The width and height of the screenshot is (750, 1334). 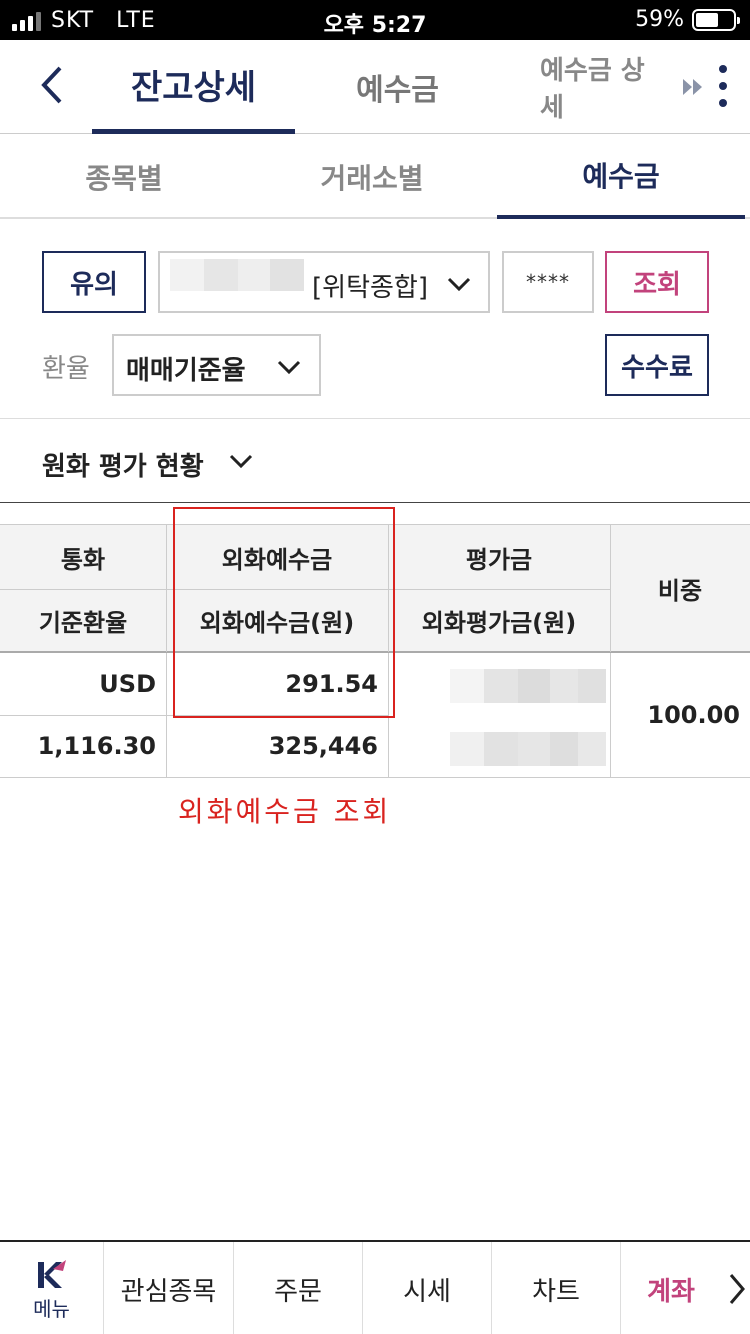 I want to click on sub-tabs: 종목별 거래소별 예수금, so click(x=375, y=176).